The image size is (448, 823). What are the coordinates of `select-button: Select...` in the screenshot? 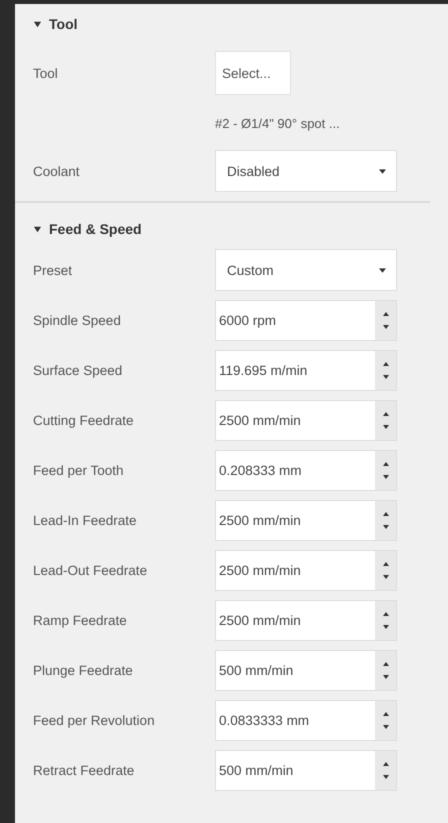 It's located at (253, 73).